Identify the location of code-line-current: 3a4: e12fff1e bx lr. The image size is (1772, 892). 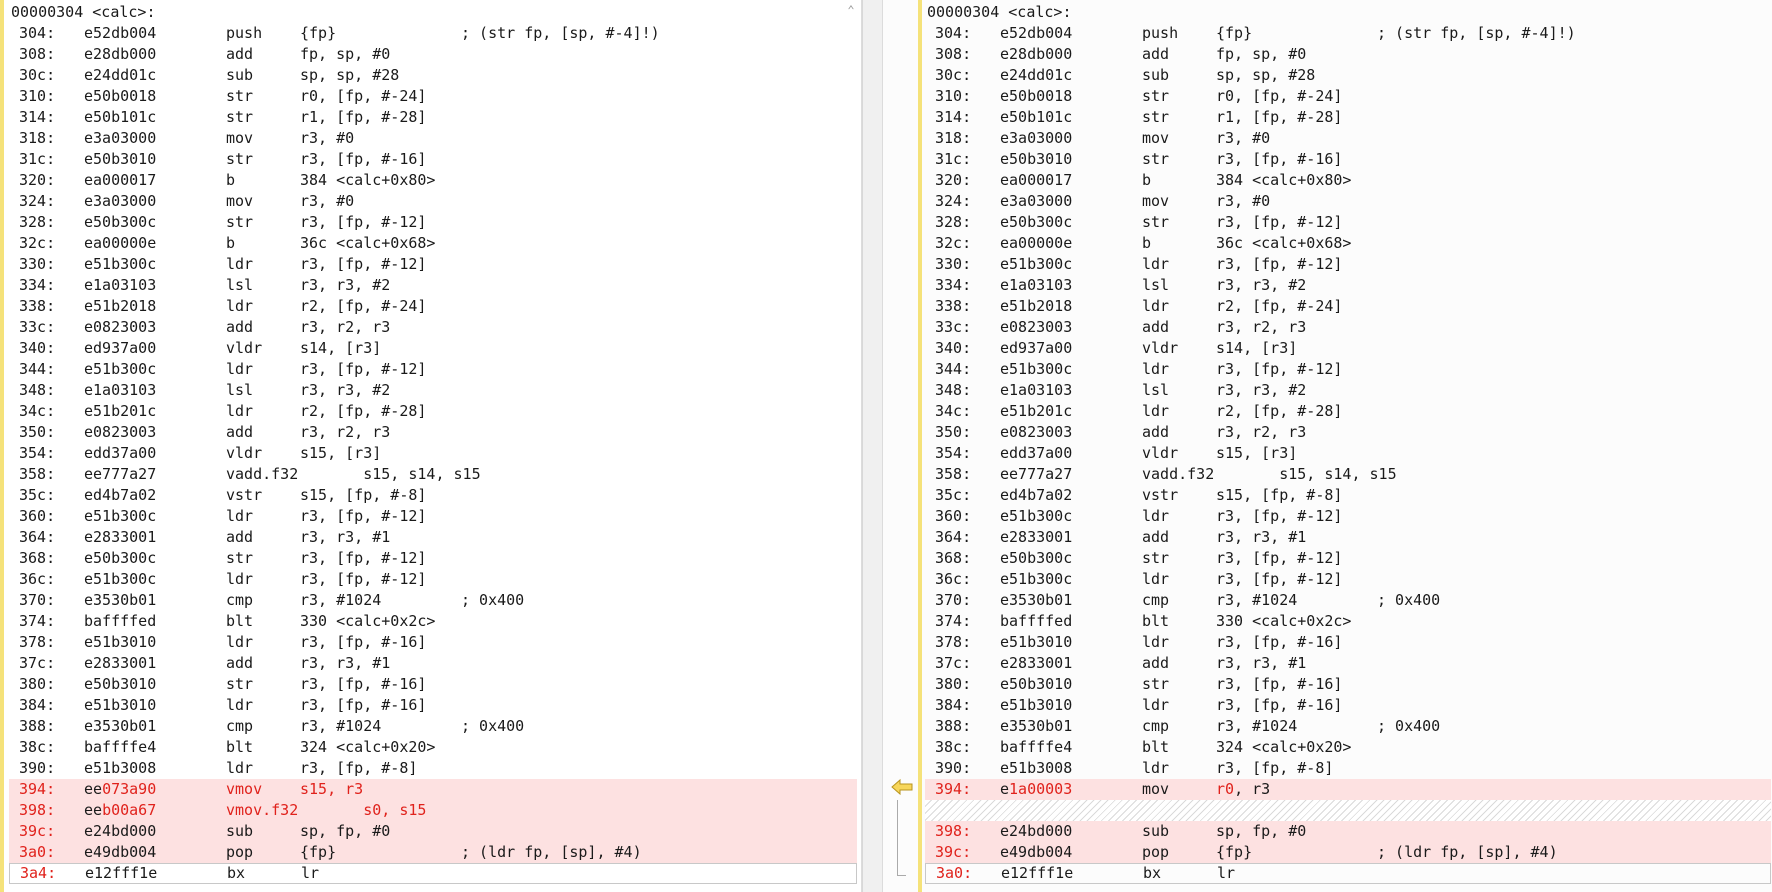
(433, 873).